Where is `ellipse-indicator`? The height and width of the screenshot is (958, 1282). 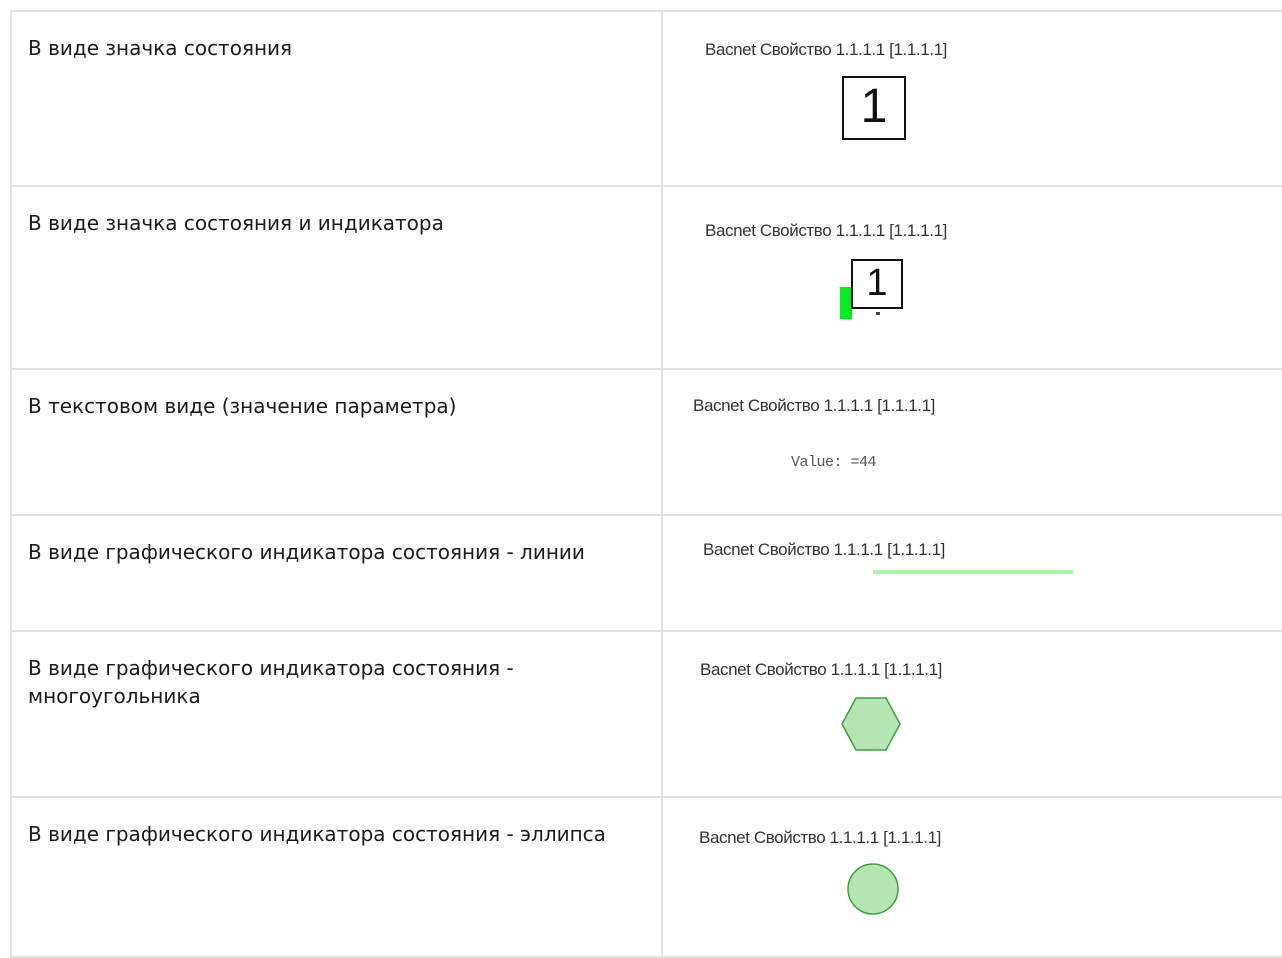 ellipse-indicator is located at coordinates (873, 889).